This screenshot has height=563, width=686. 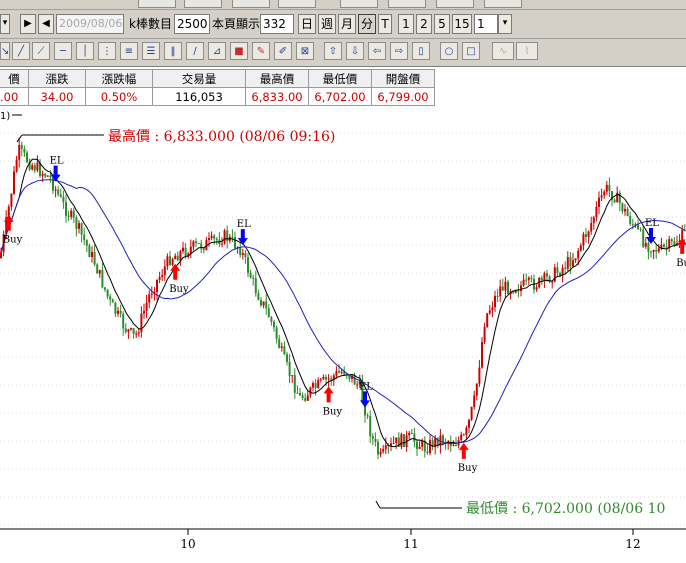 I want to click on interval-select: 1, so click(x=486, y=24).